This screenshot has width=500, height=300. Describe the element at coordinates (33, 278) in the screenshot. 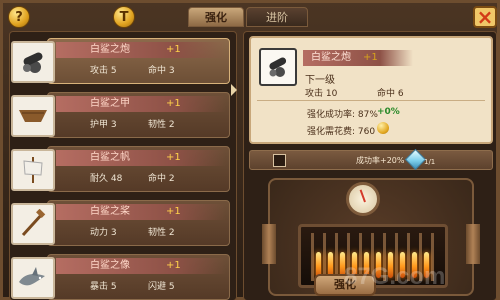

I see `shark-figurehead-icon` at that location.